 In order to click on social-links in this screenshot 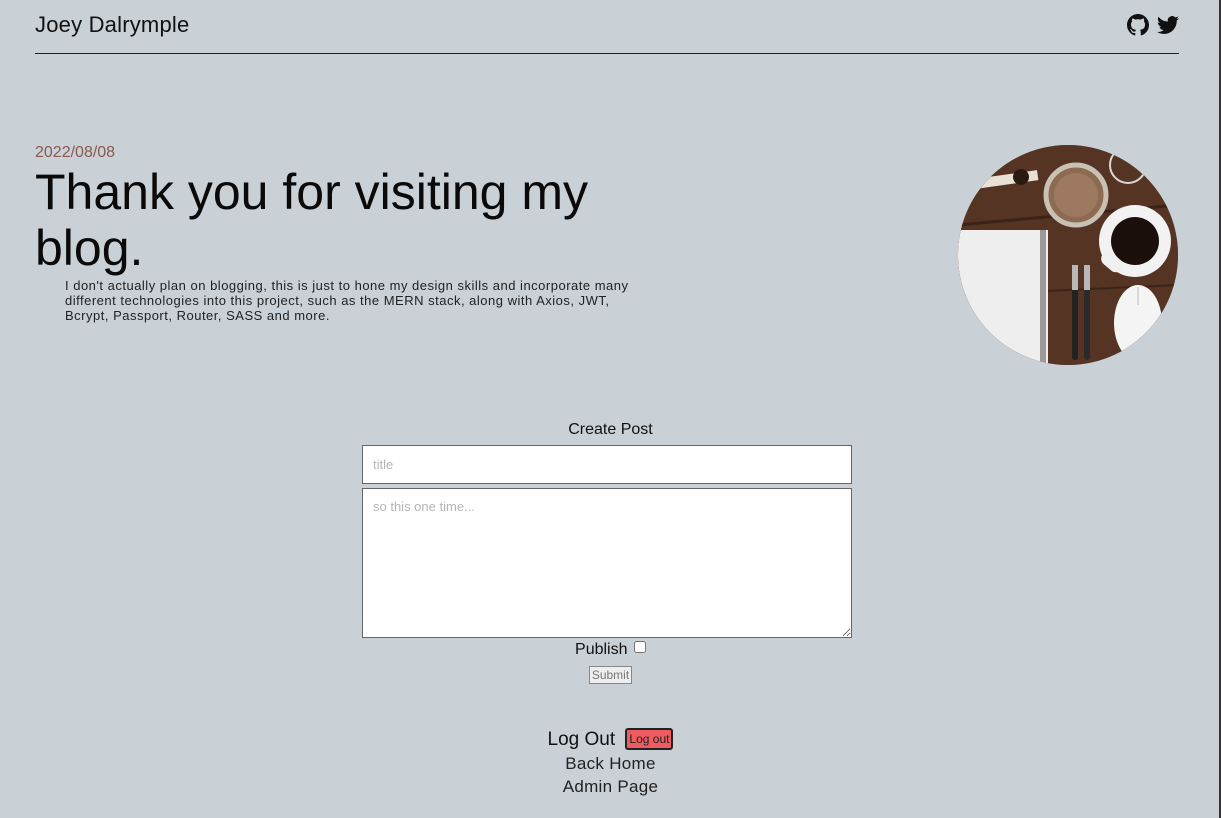, I will do `click(1153, 25)`.